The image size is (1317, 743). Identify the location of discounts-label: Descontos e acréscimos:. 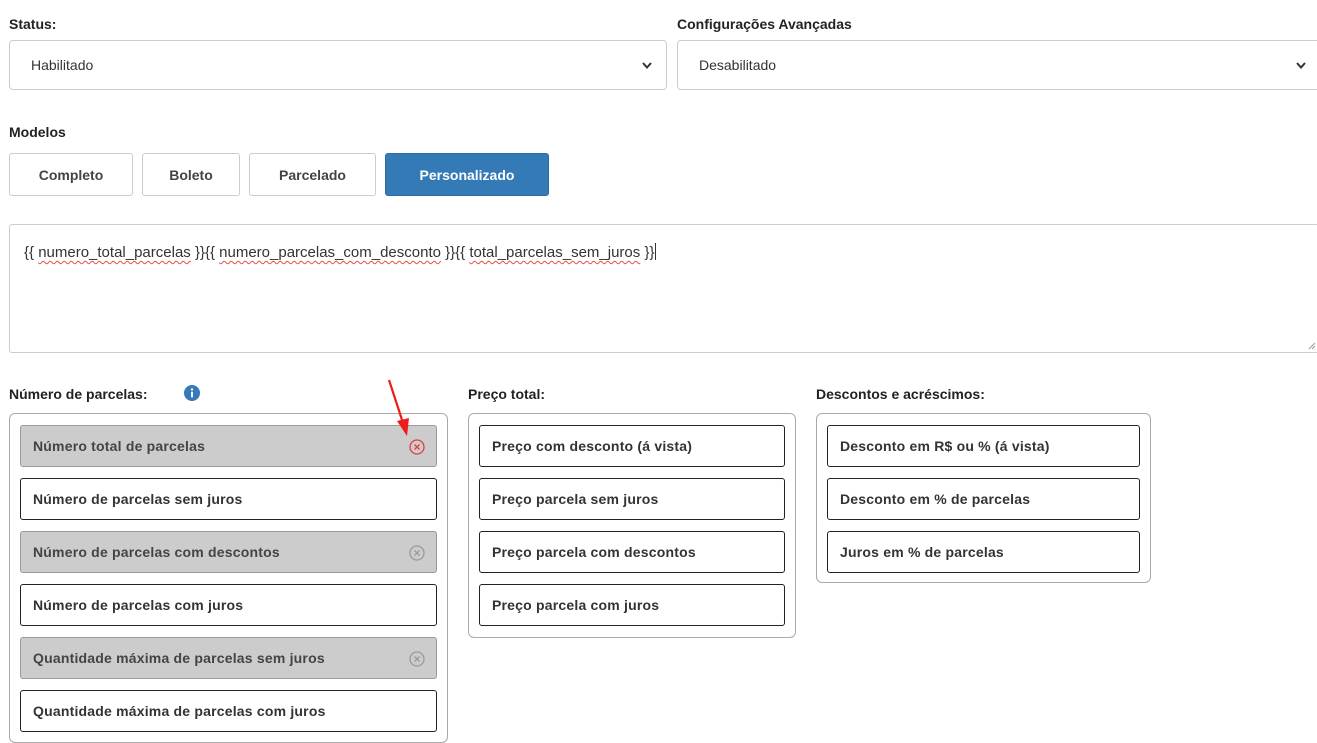
(900, 394).